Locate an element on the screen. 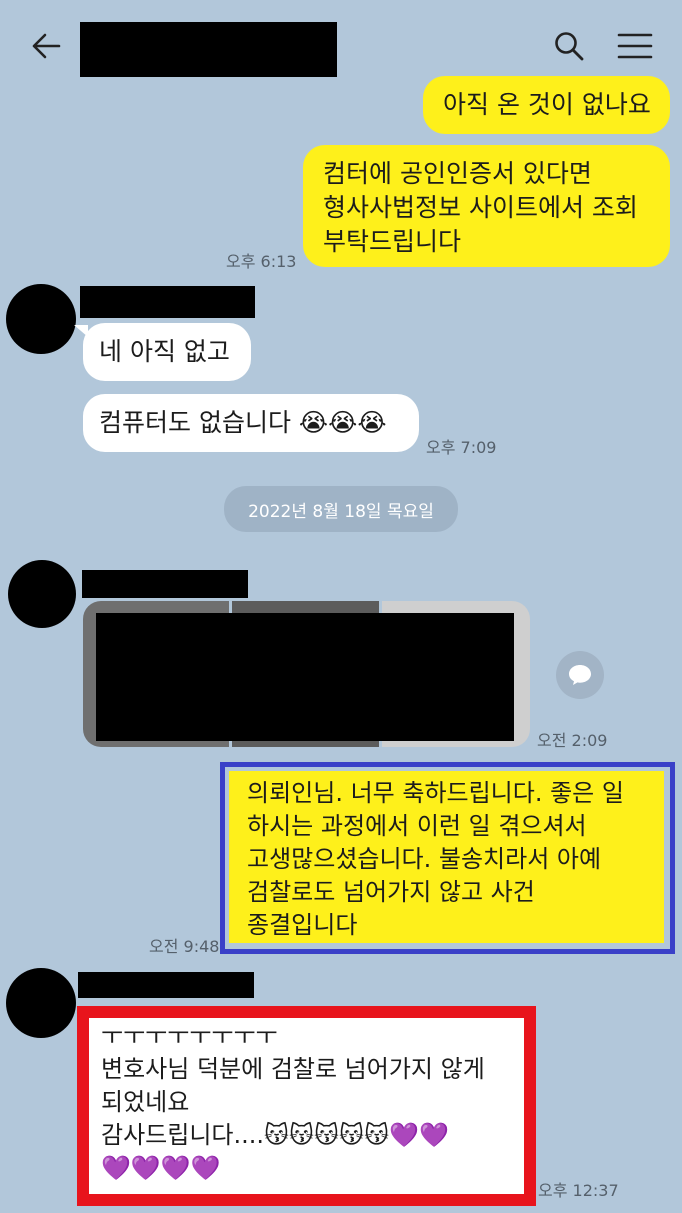  date-divider: 2022년 8월 18일 목요일 is located at coordinates (341, 509).